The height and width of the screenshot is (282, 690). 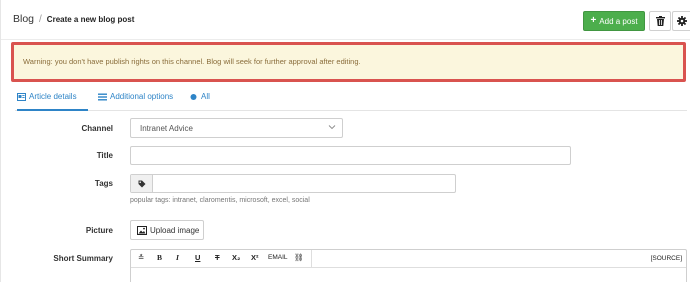 What do you see at coordinates (199, 100) in the screenshot?
I see `tab-all: All` at bounding box center [199, 100].